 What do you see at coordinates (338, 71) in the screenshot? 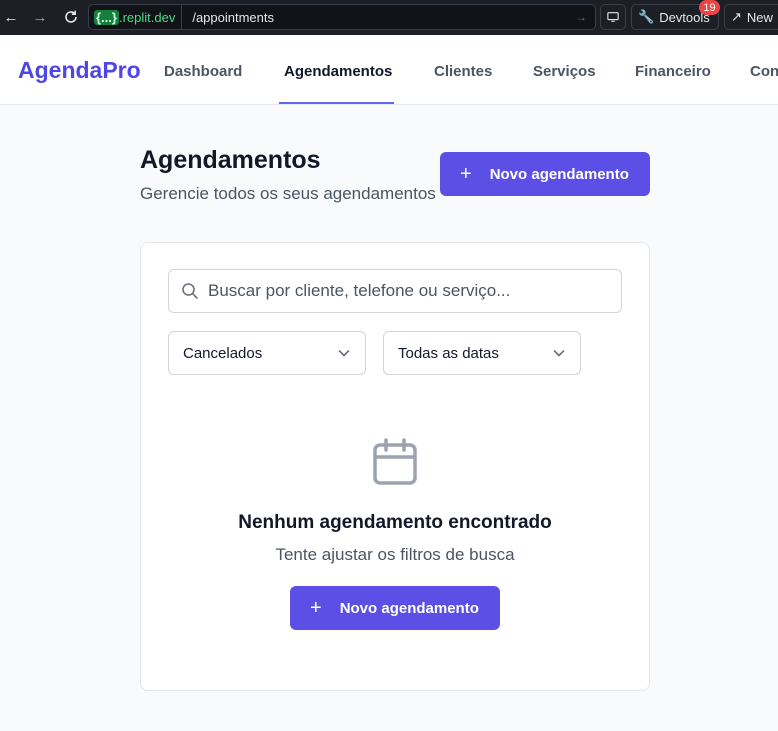
I see `nav-item-agendamentos: Agendamentos` at bounding box center [338, 71].